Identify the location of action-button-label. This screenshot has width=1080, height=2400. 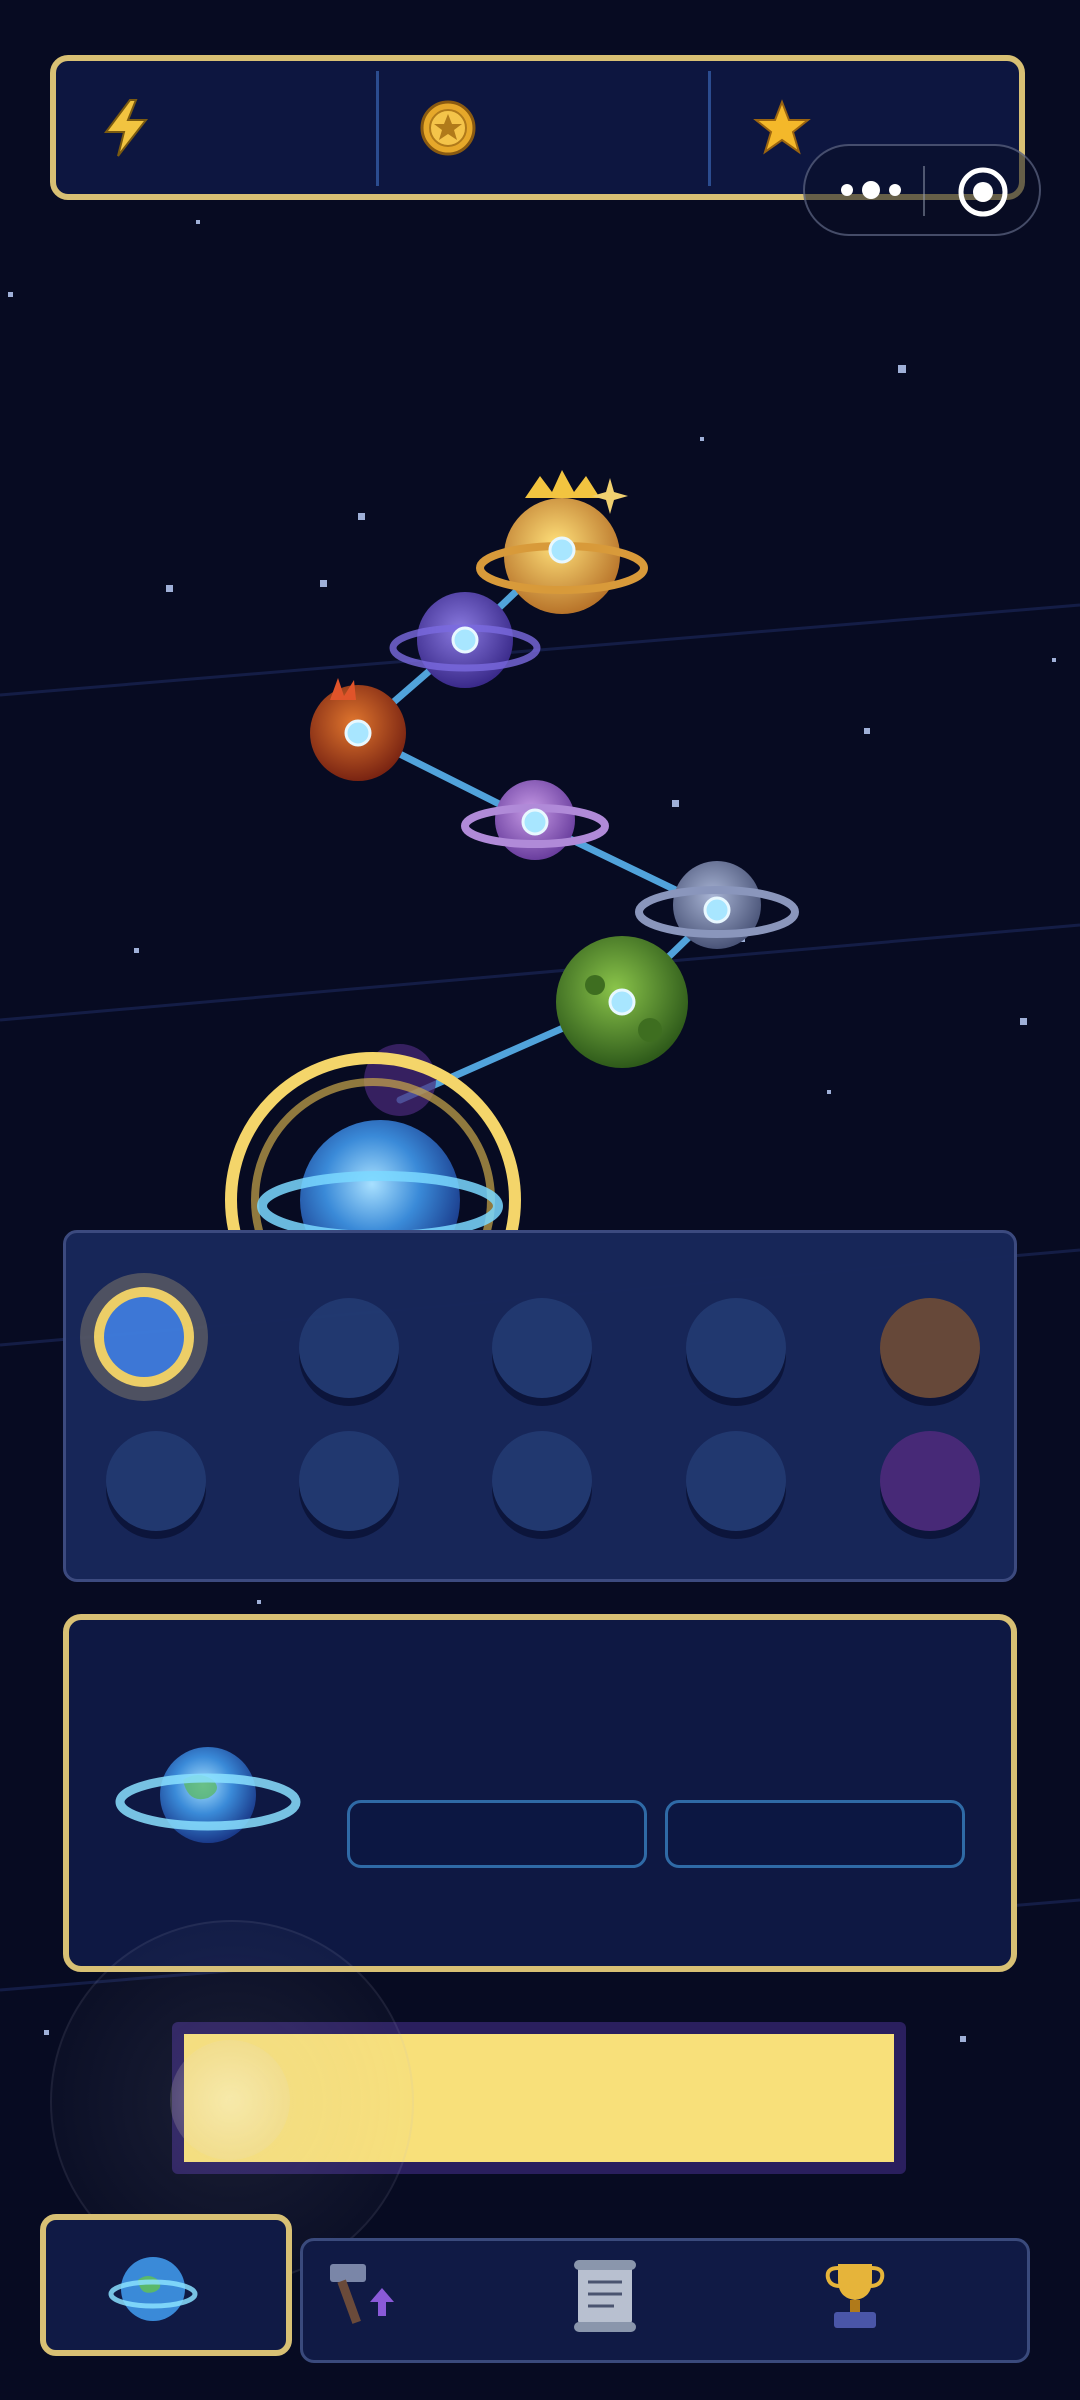
(539, 2098).